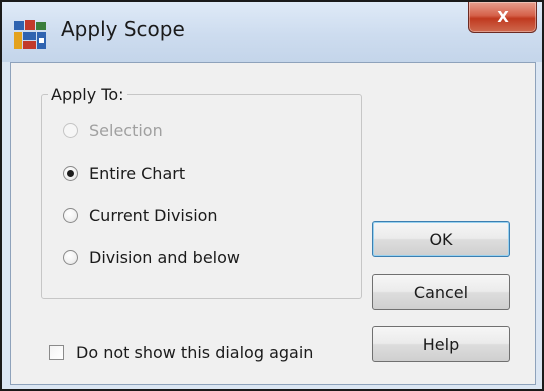  Describe the element at coordinates (153, 215) in the screenshot. I see `radio-label-current-division: Current Division` at that location.